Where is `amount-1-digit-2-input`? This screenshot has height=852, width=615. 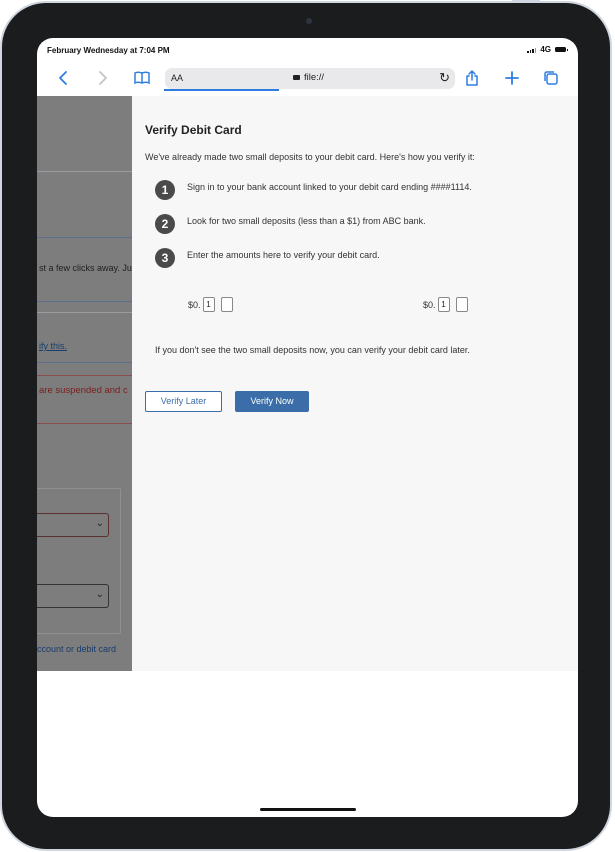
amount-1-digit-2-input is located at coordinates (226, 304).